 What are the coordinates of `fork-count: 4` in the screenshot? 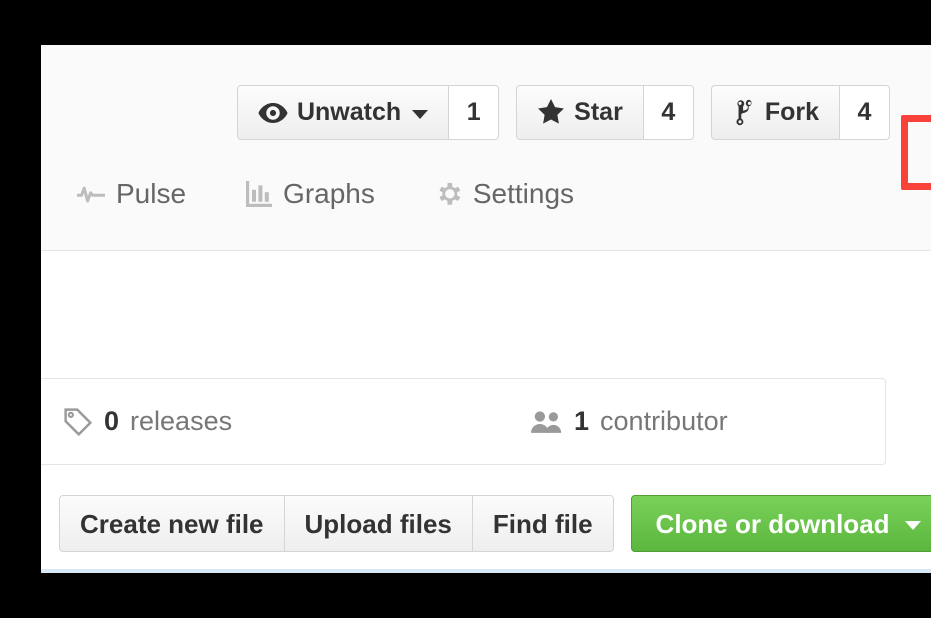 It's located at (865, 112).